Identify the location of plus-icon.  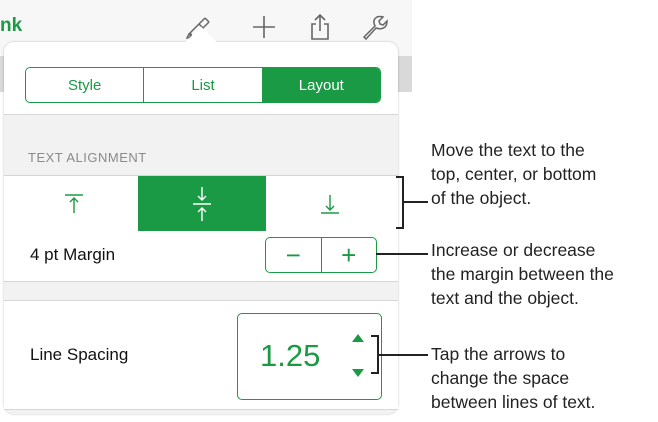
(264, 27).